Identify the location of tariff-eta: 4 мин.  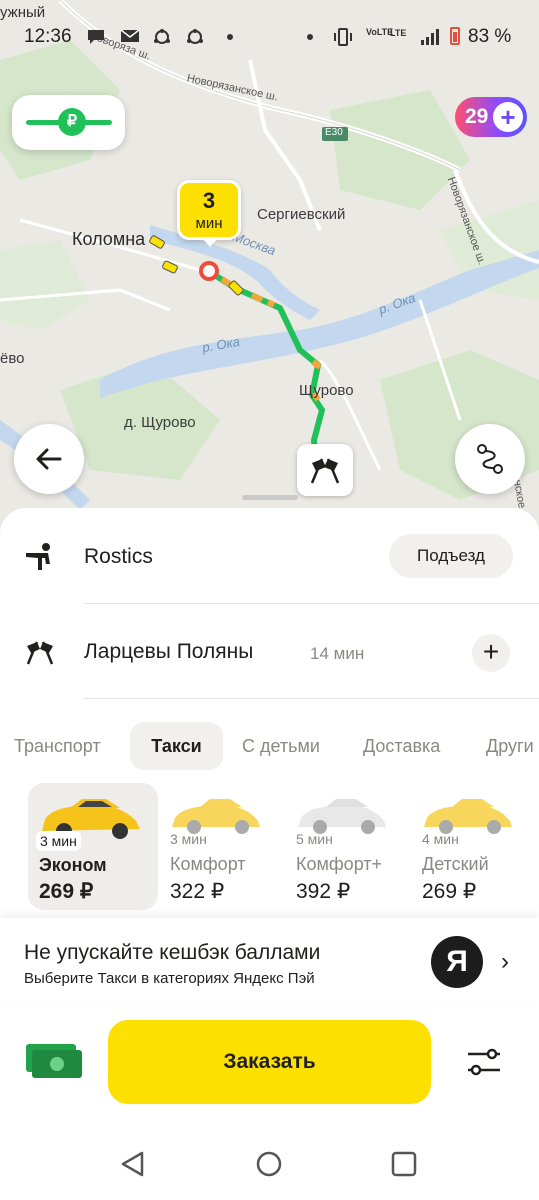
(440, 839).